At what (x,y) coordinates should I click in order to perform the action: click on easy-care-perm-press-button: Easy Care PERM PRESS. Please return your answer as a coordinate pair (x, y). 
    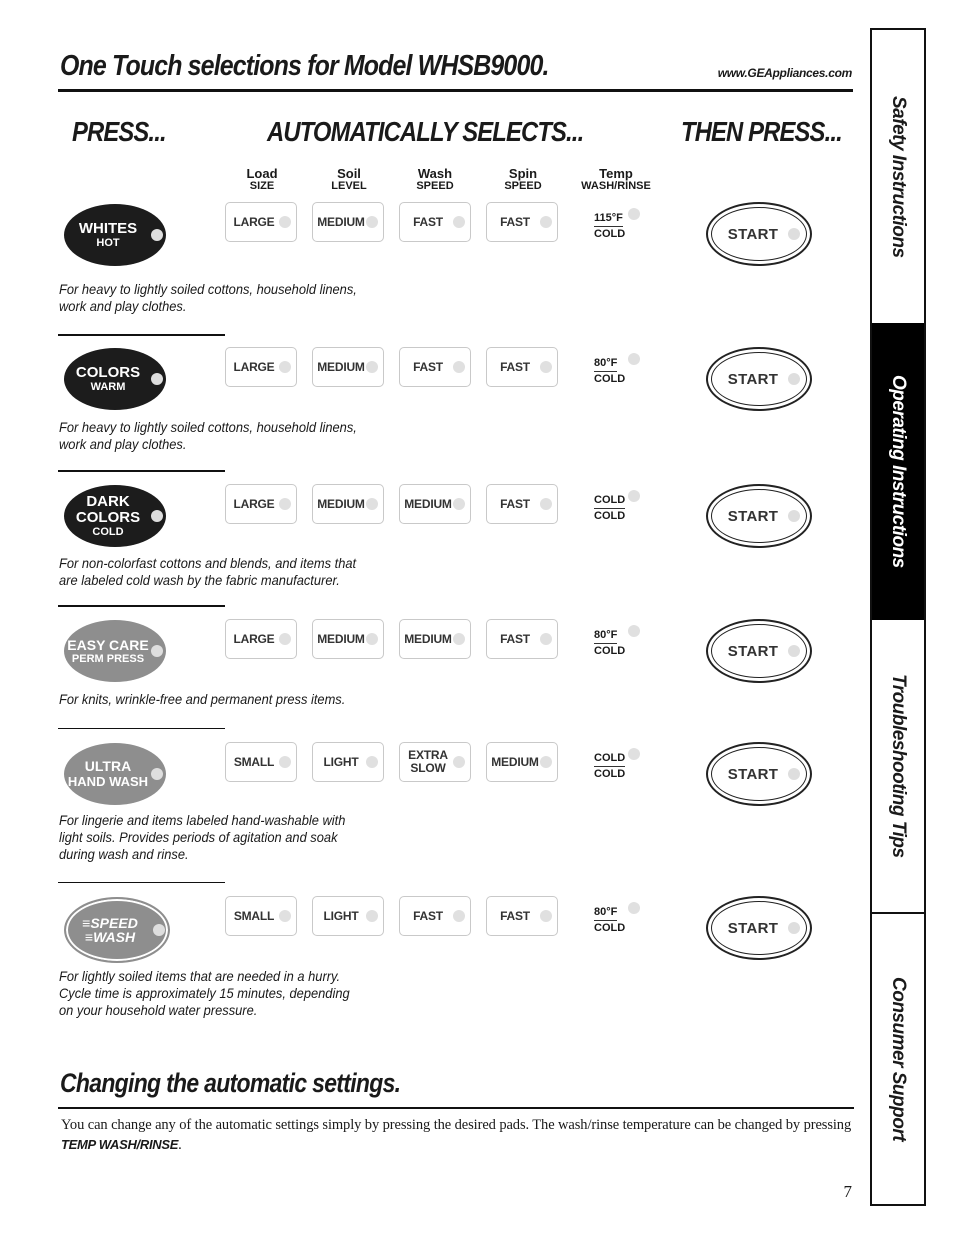
    Looking at the image, I should click on (115, 651).